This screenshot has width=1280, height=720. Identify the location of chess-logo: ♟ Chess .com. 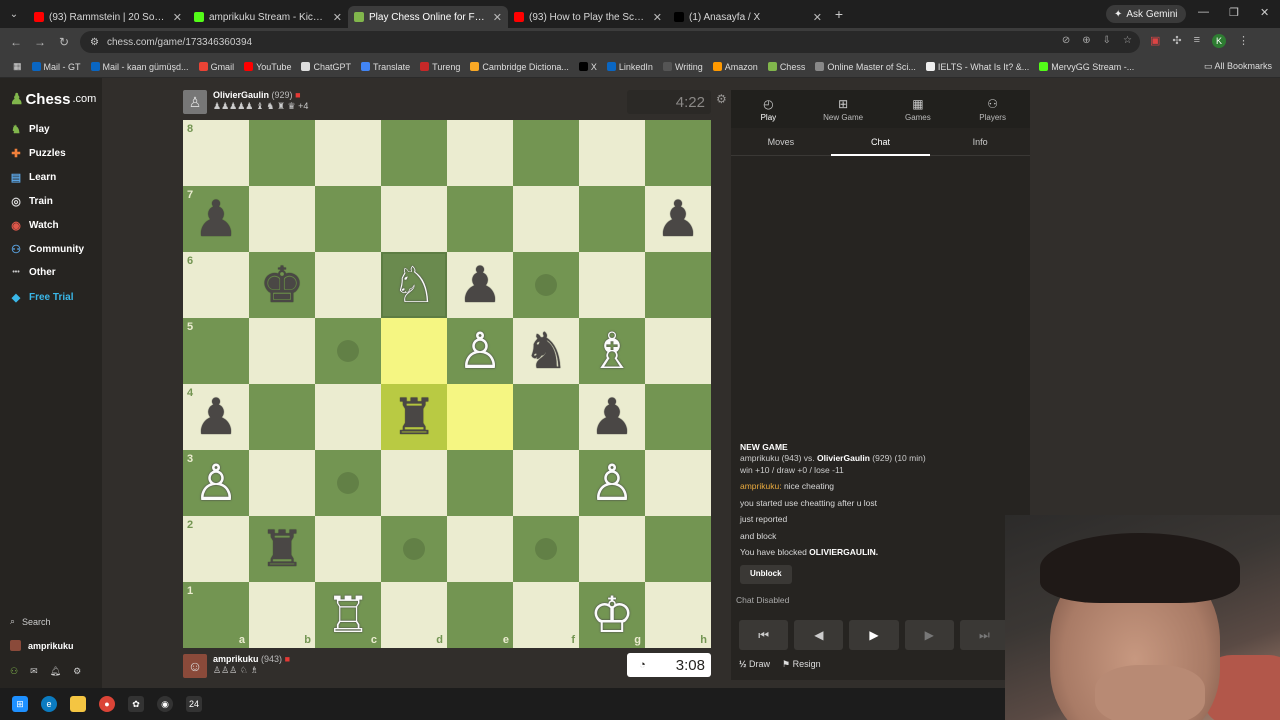
(53, 99).